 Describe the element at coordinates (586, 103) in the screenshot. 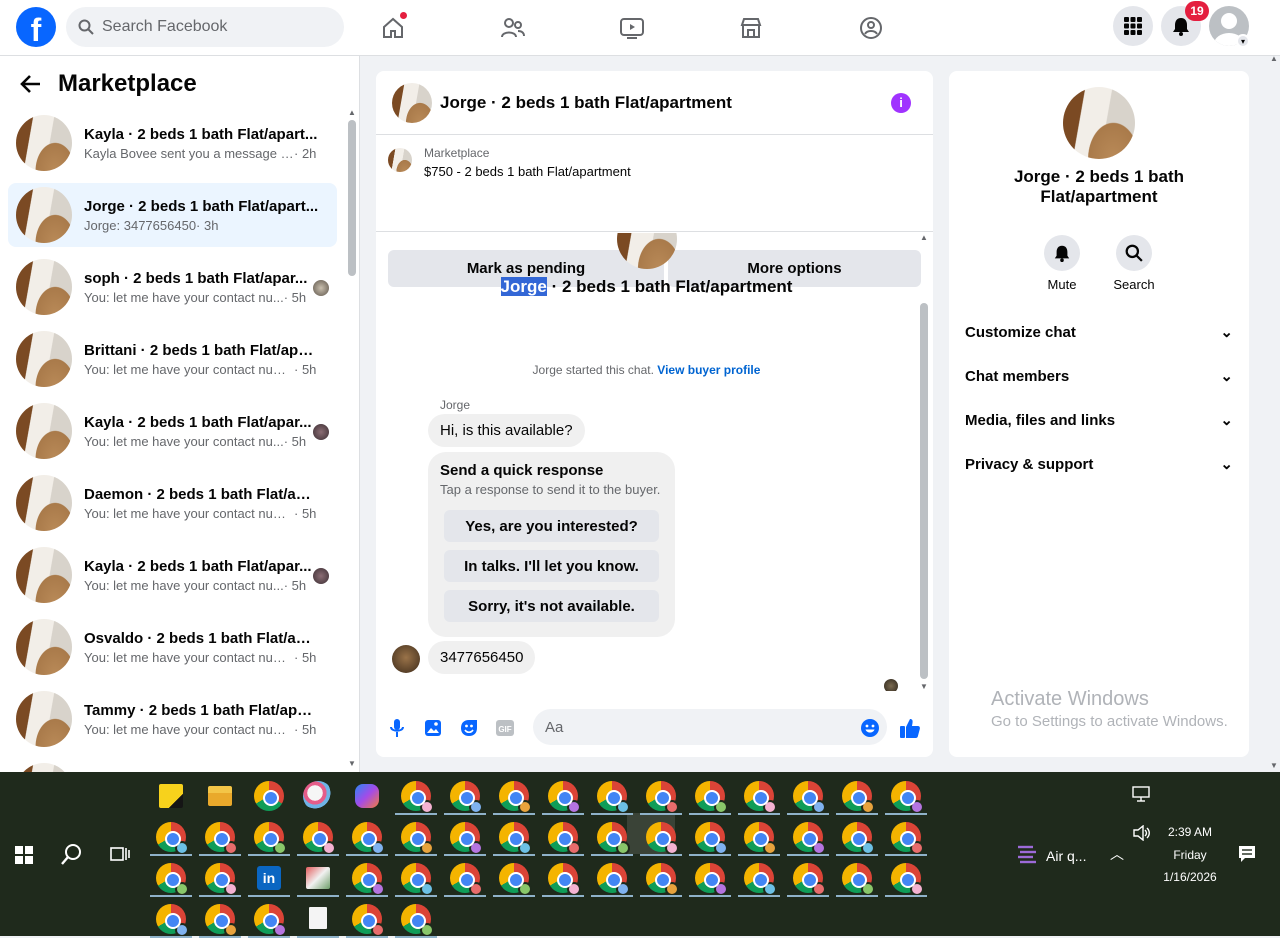

I see `chat-title: Jorge · 2 beds 1 bath Flat/apartment` at that location.